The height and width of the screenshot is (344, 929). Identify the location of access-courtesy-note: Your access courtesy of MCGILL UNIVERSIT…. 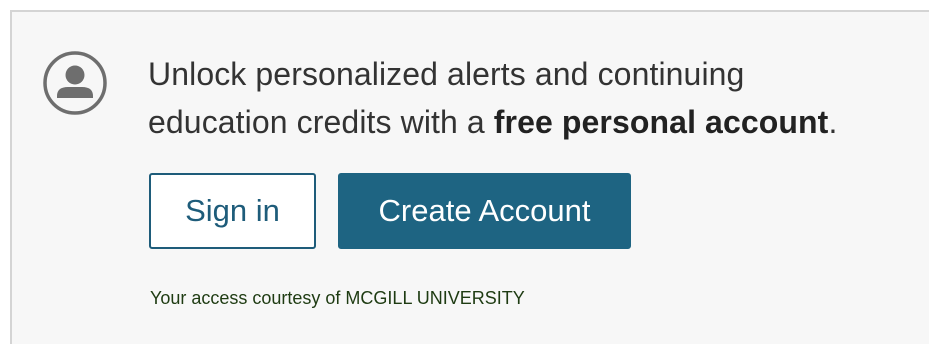
(391, 299).